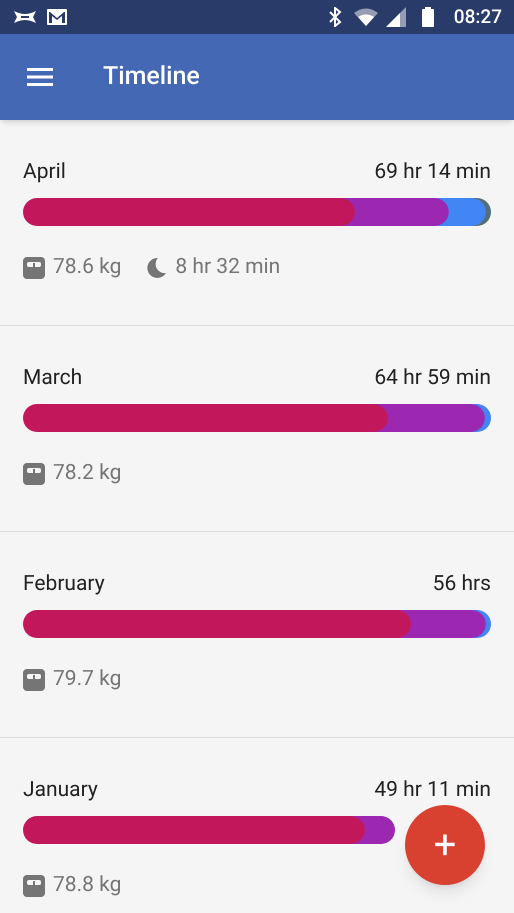 Image resolution: width=514 pixels, height=913 pixels. What do you see at coordinates (396, 17) in the screenshot?
I see `signal-icon` at bounding box center [396, 17].